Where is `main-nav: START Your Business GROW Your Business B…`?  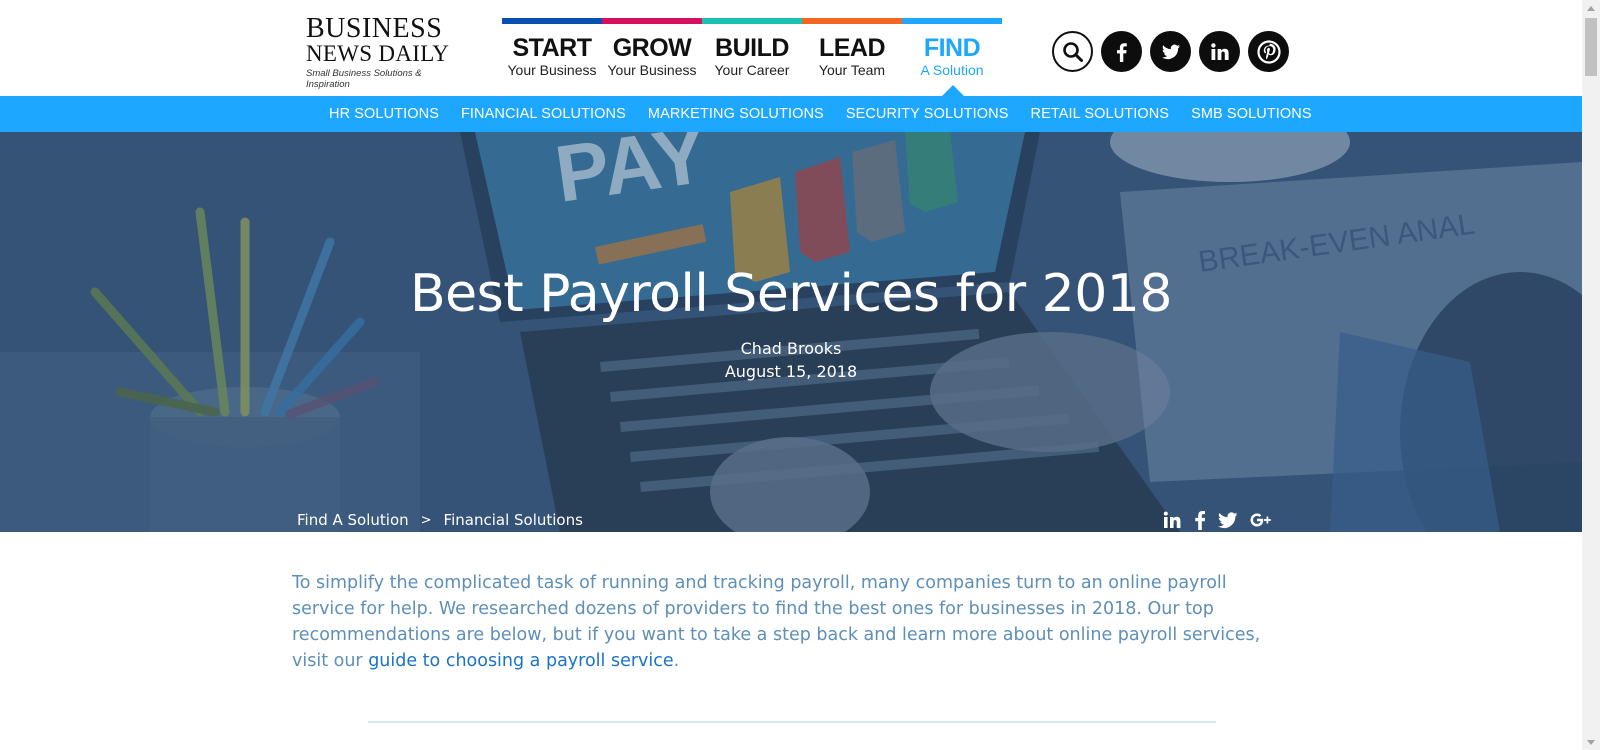 main-nav: START Your Business GROW Your Business B… is located at coordinates (752, 57).